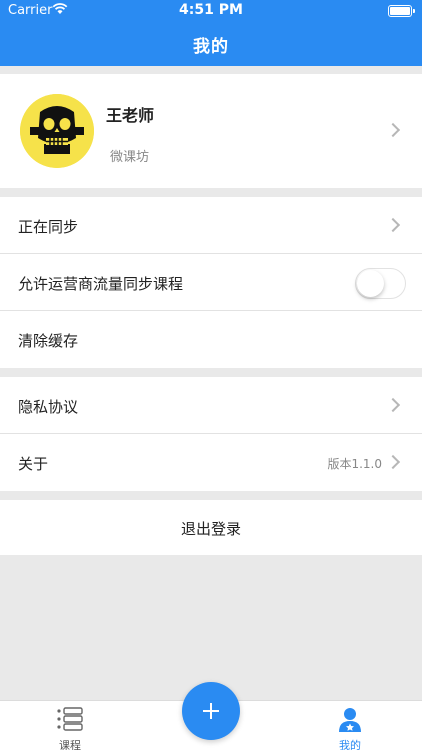 This screenshot has height=750, width=422. I want to click on list-icon, so click(70, 719).